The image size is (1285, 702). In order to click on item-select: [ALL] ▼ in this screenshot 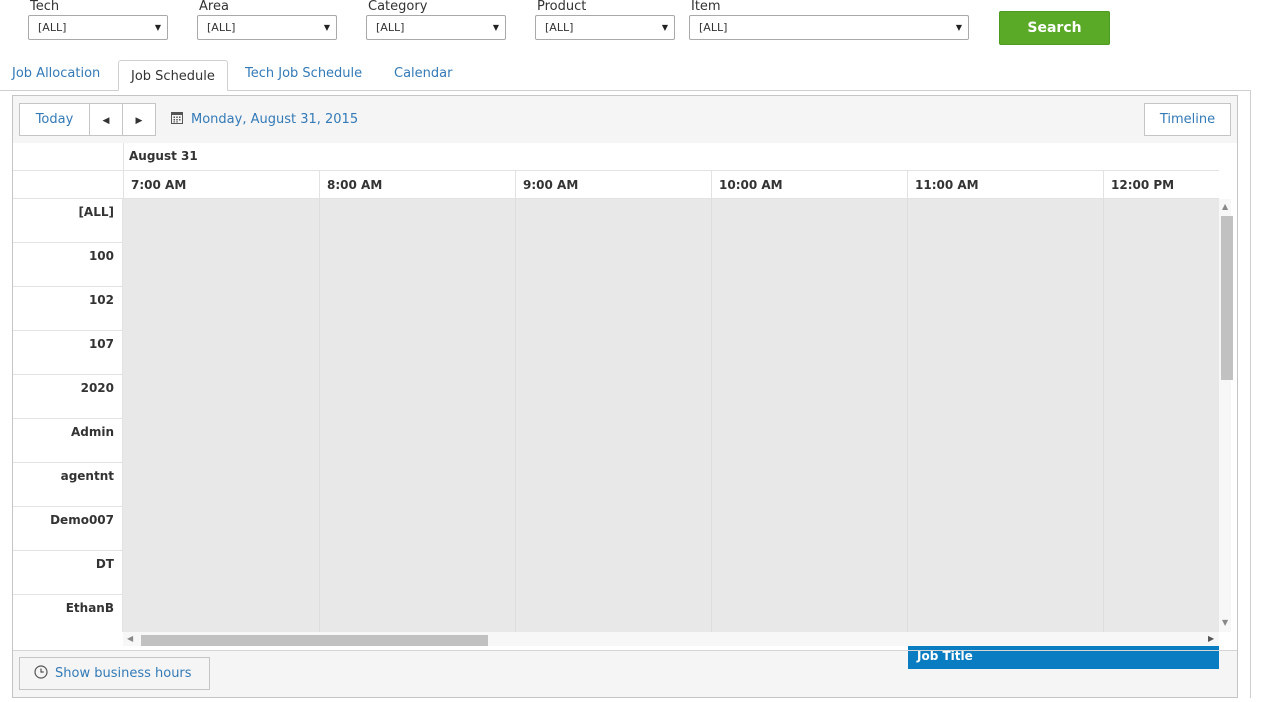, I will do `click(829, 27)`.